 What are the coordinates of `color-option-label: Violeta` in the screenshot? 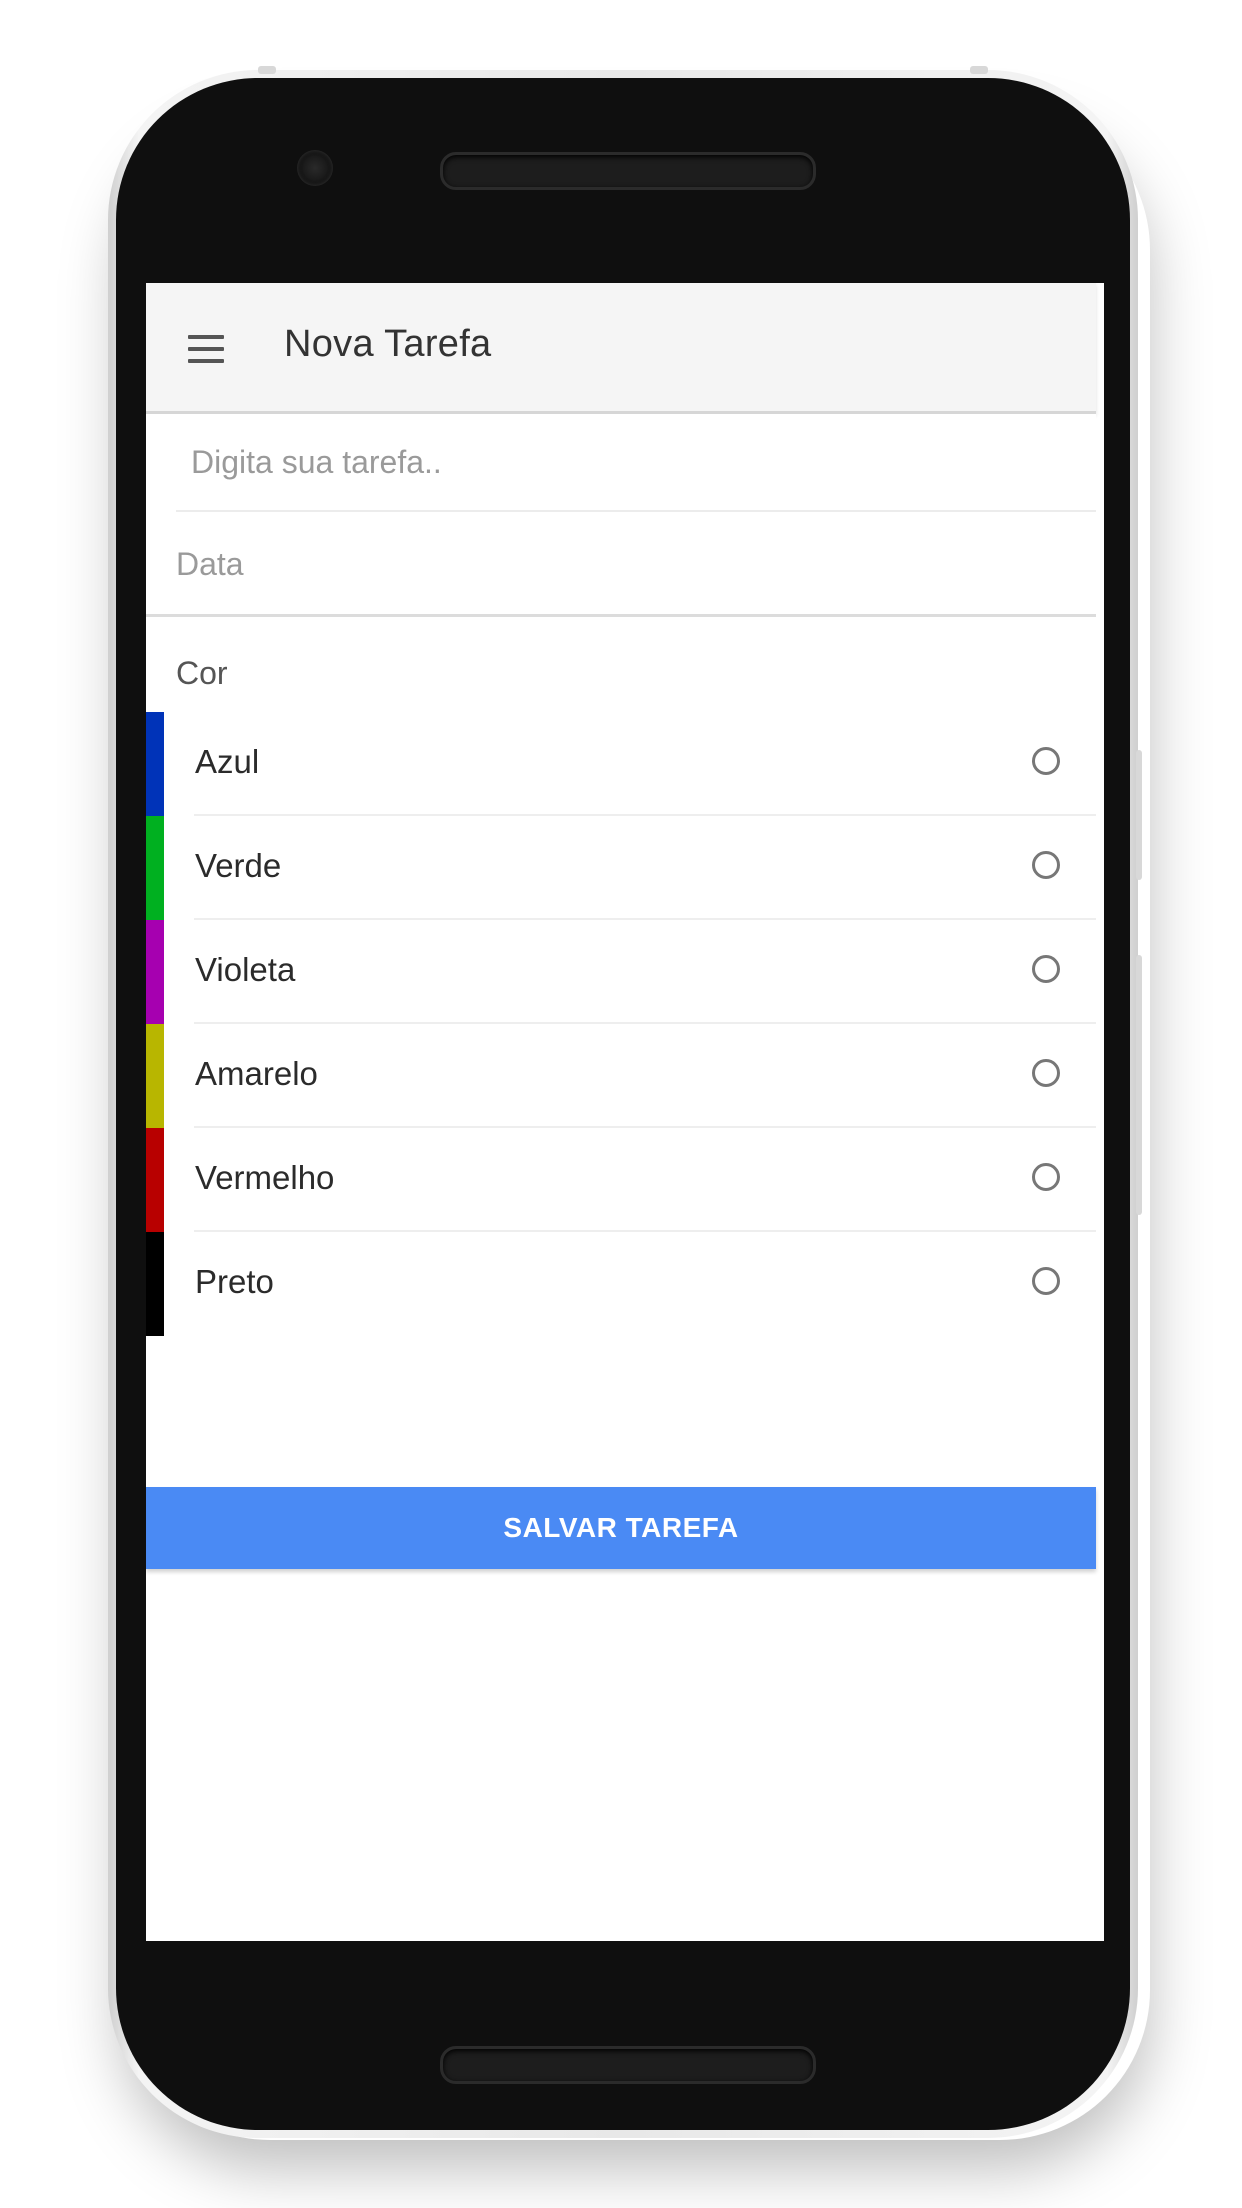 It's located at (245, 969).